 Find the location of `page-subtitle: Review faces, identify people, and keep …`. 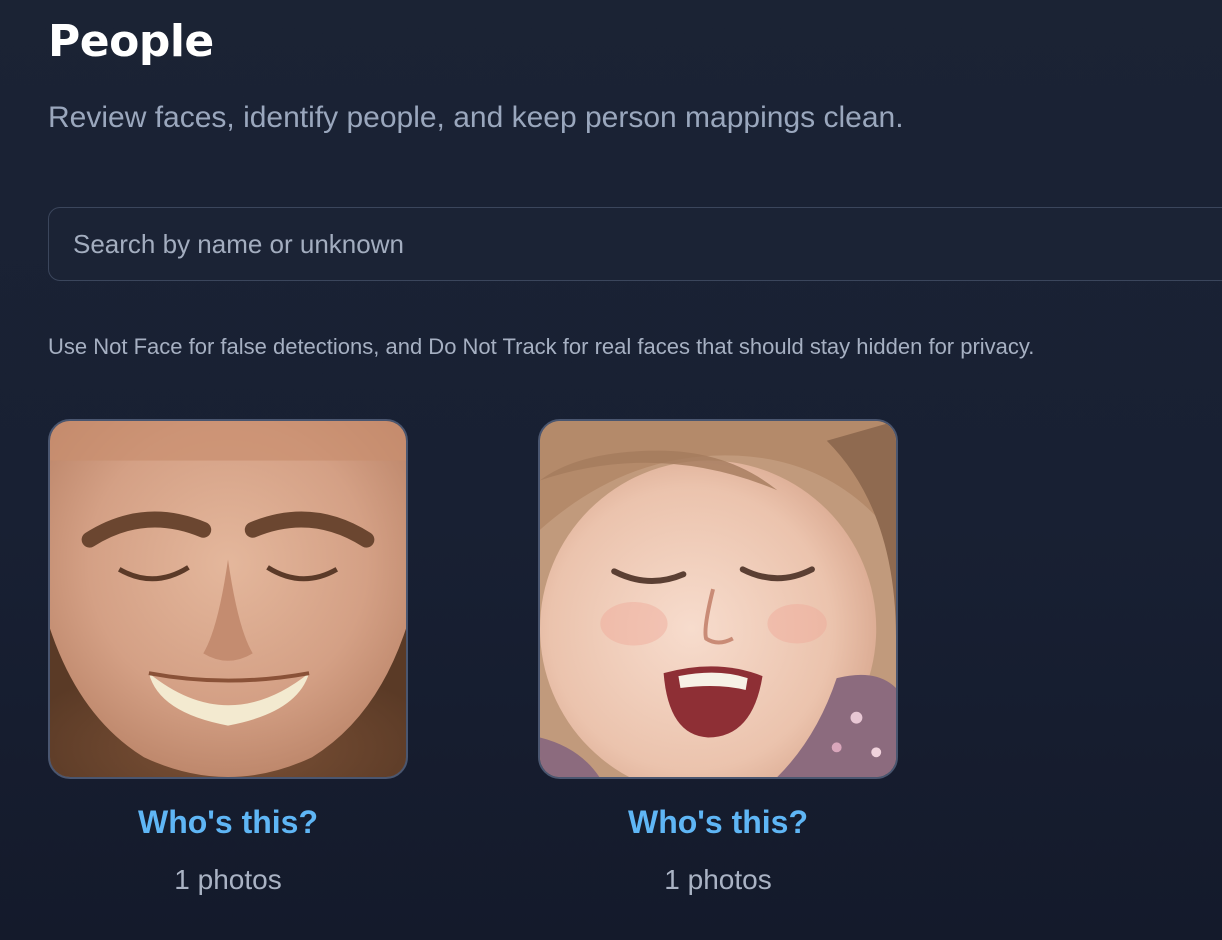

page-subtitle: Review faces, identify people, and keep … is located at coordinates (476, 117).